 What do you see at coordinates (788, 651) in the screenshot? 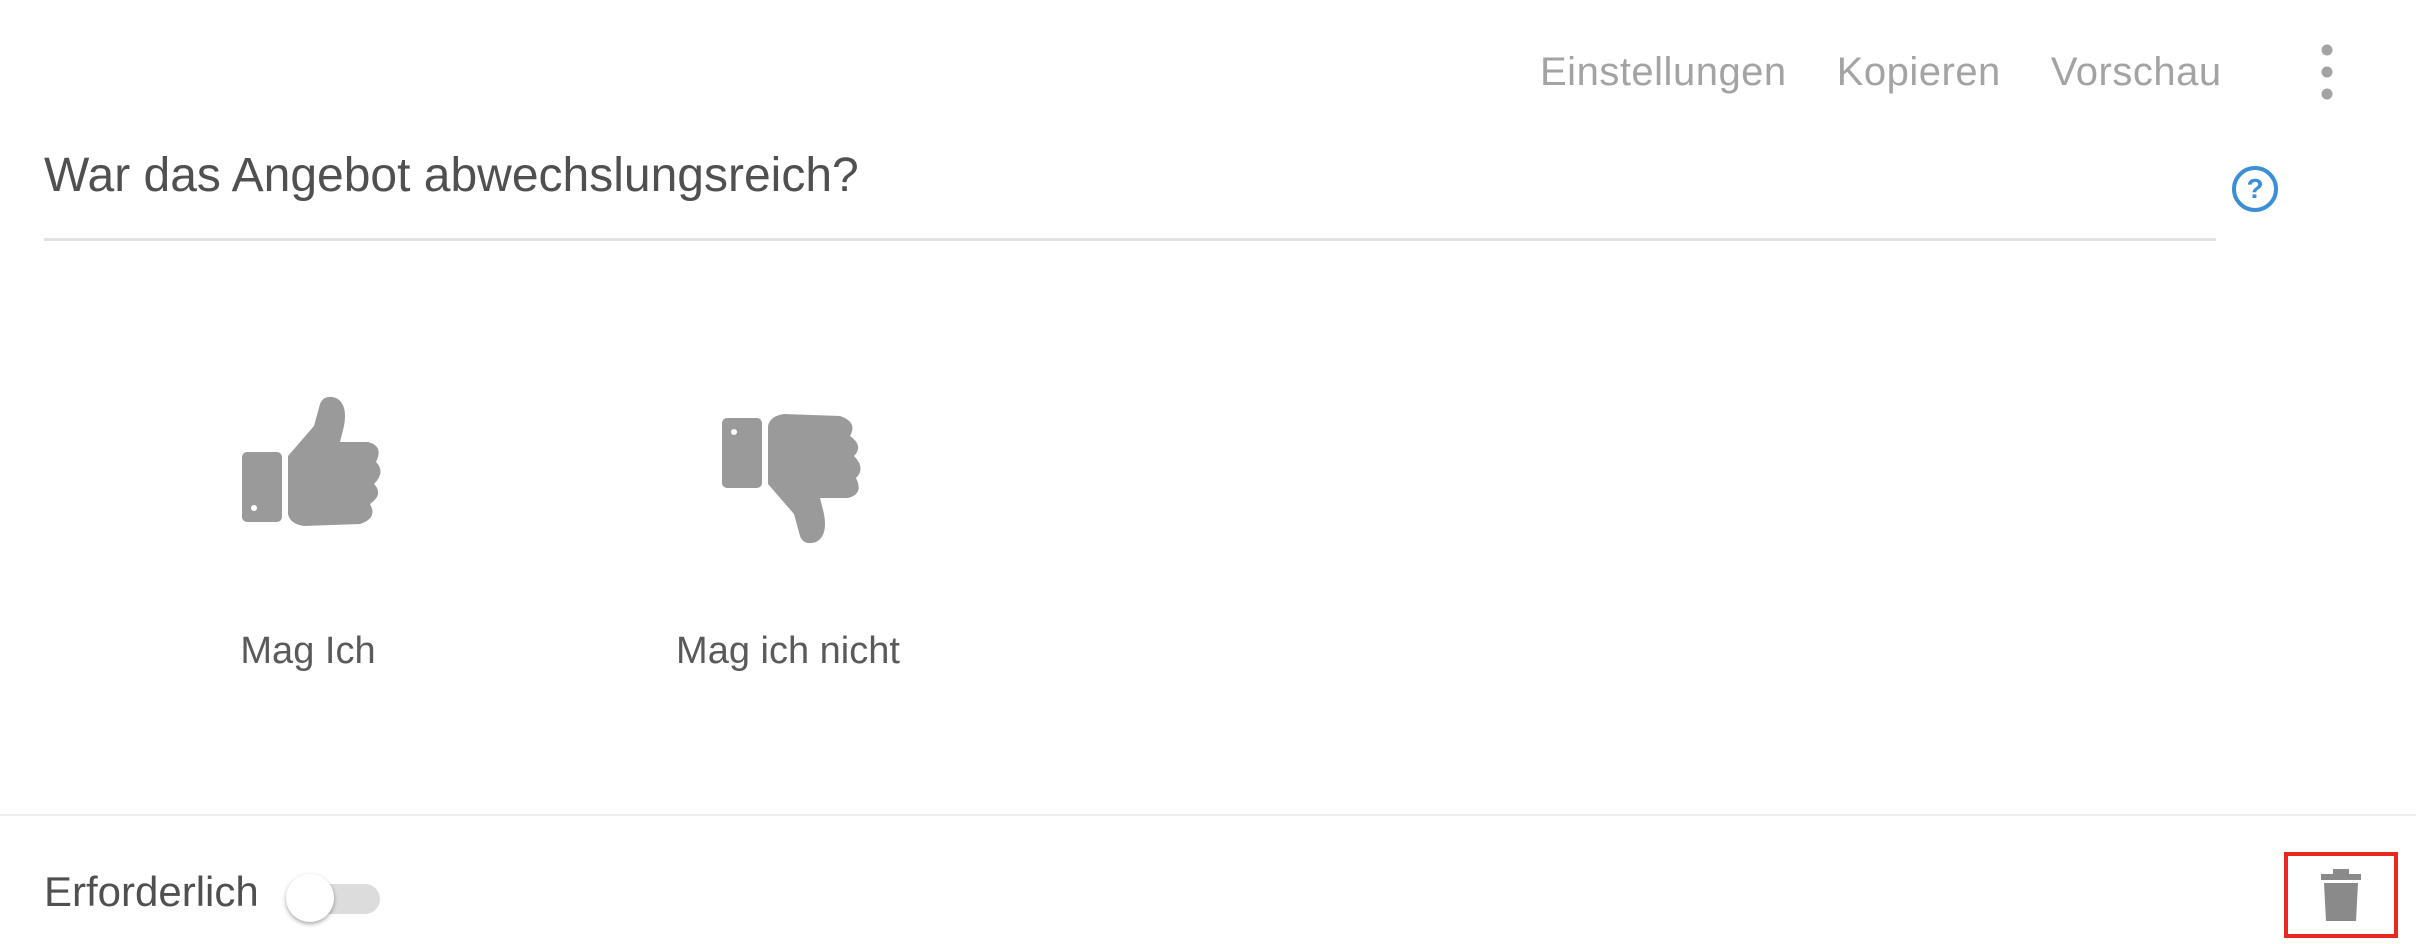
I see `option-dislike-label: Mag ich nicht` at bounding box center [788, 651].